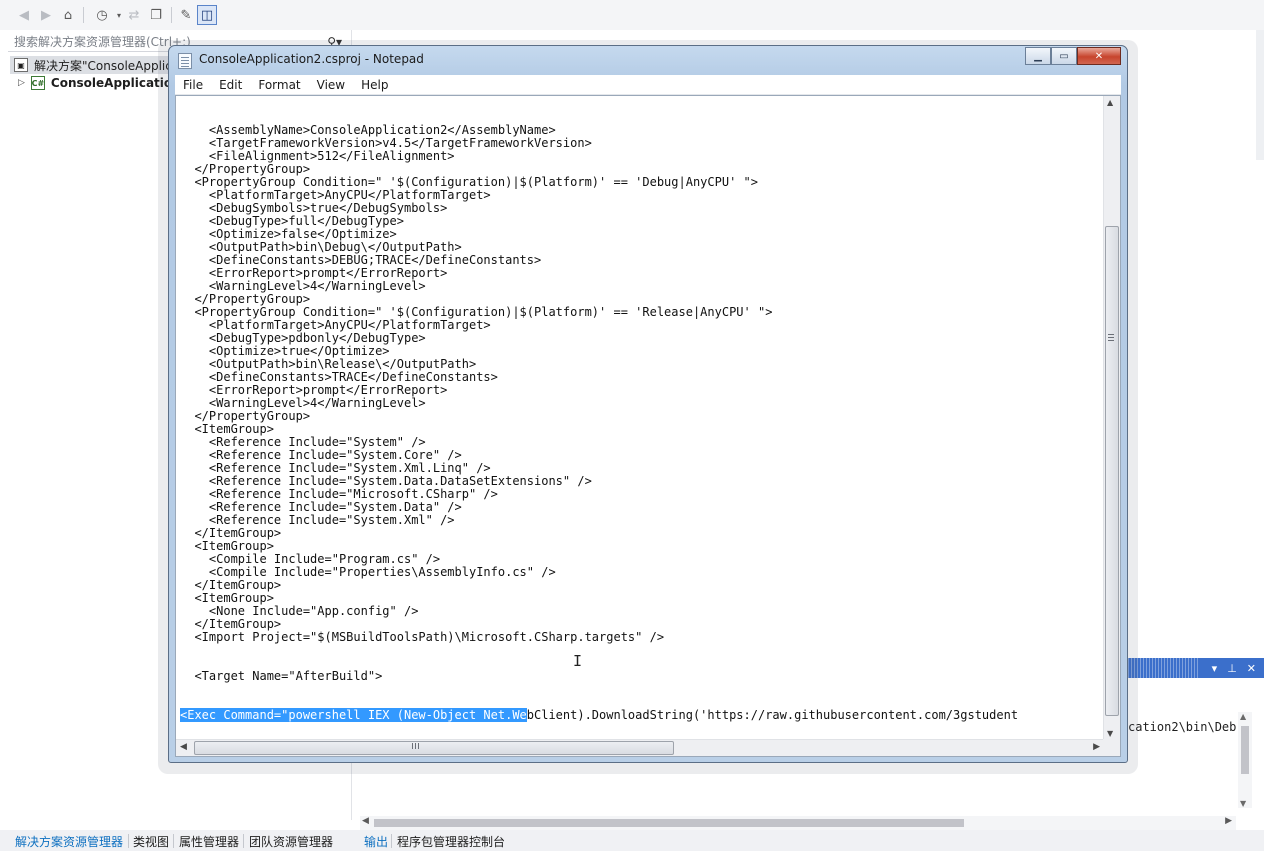 This screenshot has width=1264, height=851. I want to click on tree-item-project: ▷ C# ConsoleApplication, so click(99, 83).